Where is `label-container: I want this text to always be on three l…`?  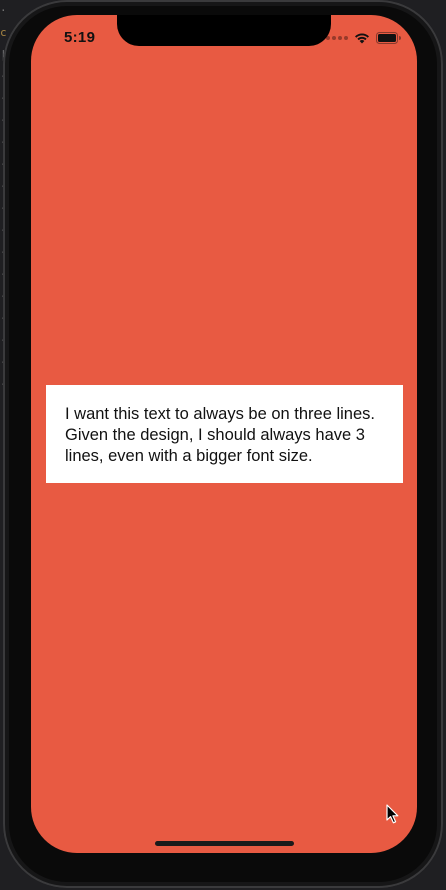
label-container: I want this text to always be on three l… is located at coordinates (224, 434).